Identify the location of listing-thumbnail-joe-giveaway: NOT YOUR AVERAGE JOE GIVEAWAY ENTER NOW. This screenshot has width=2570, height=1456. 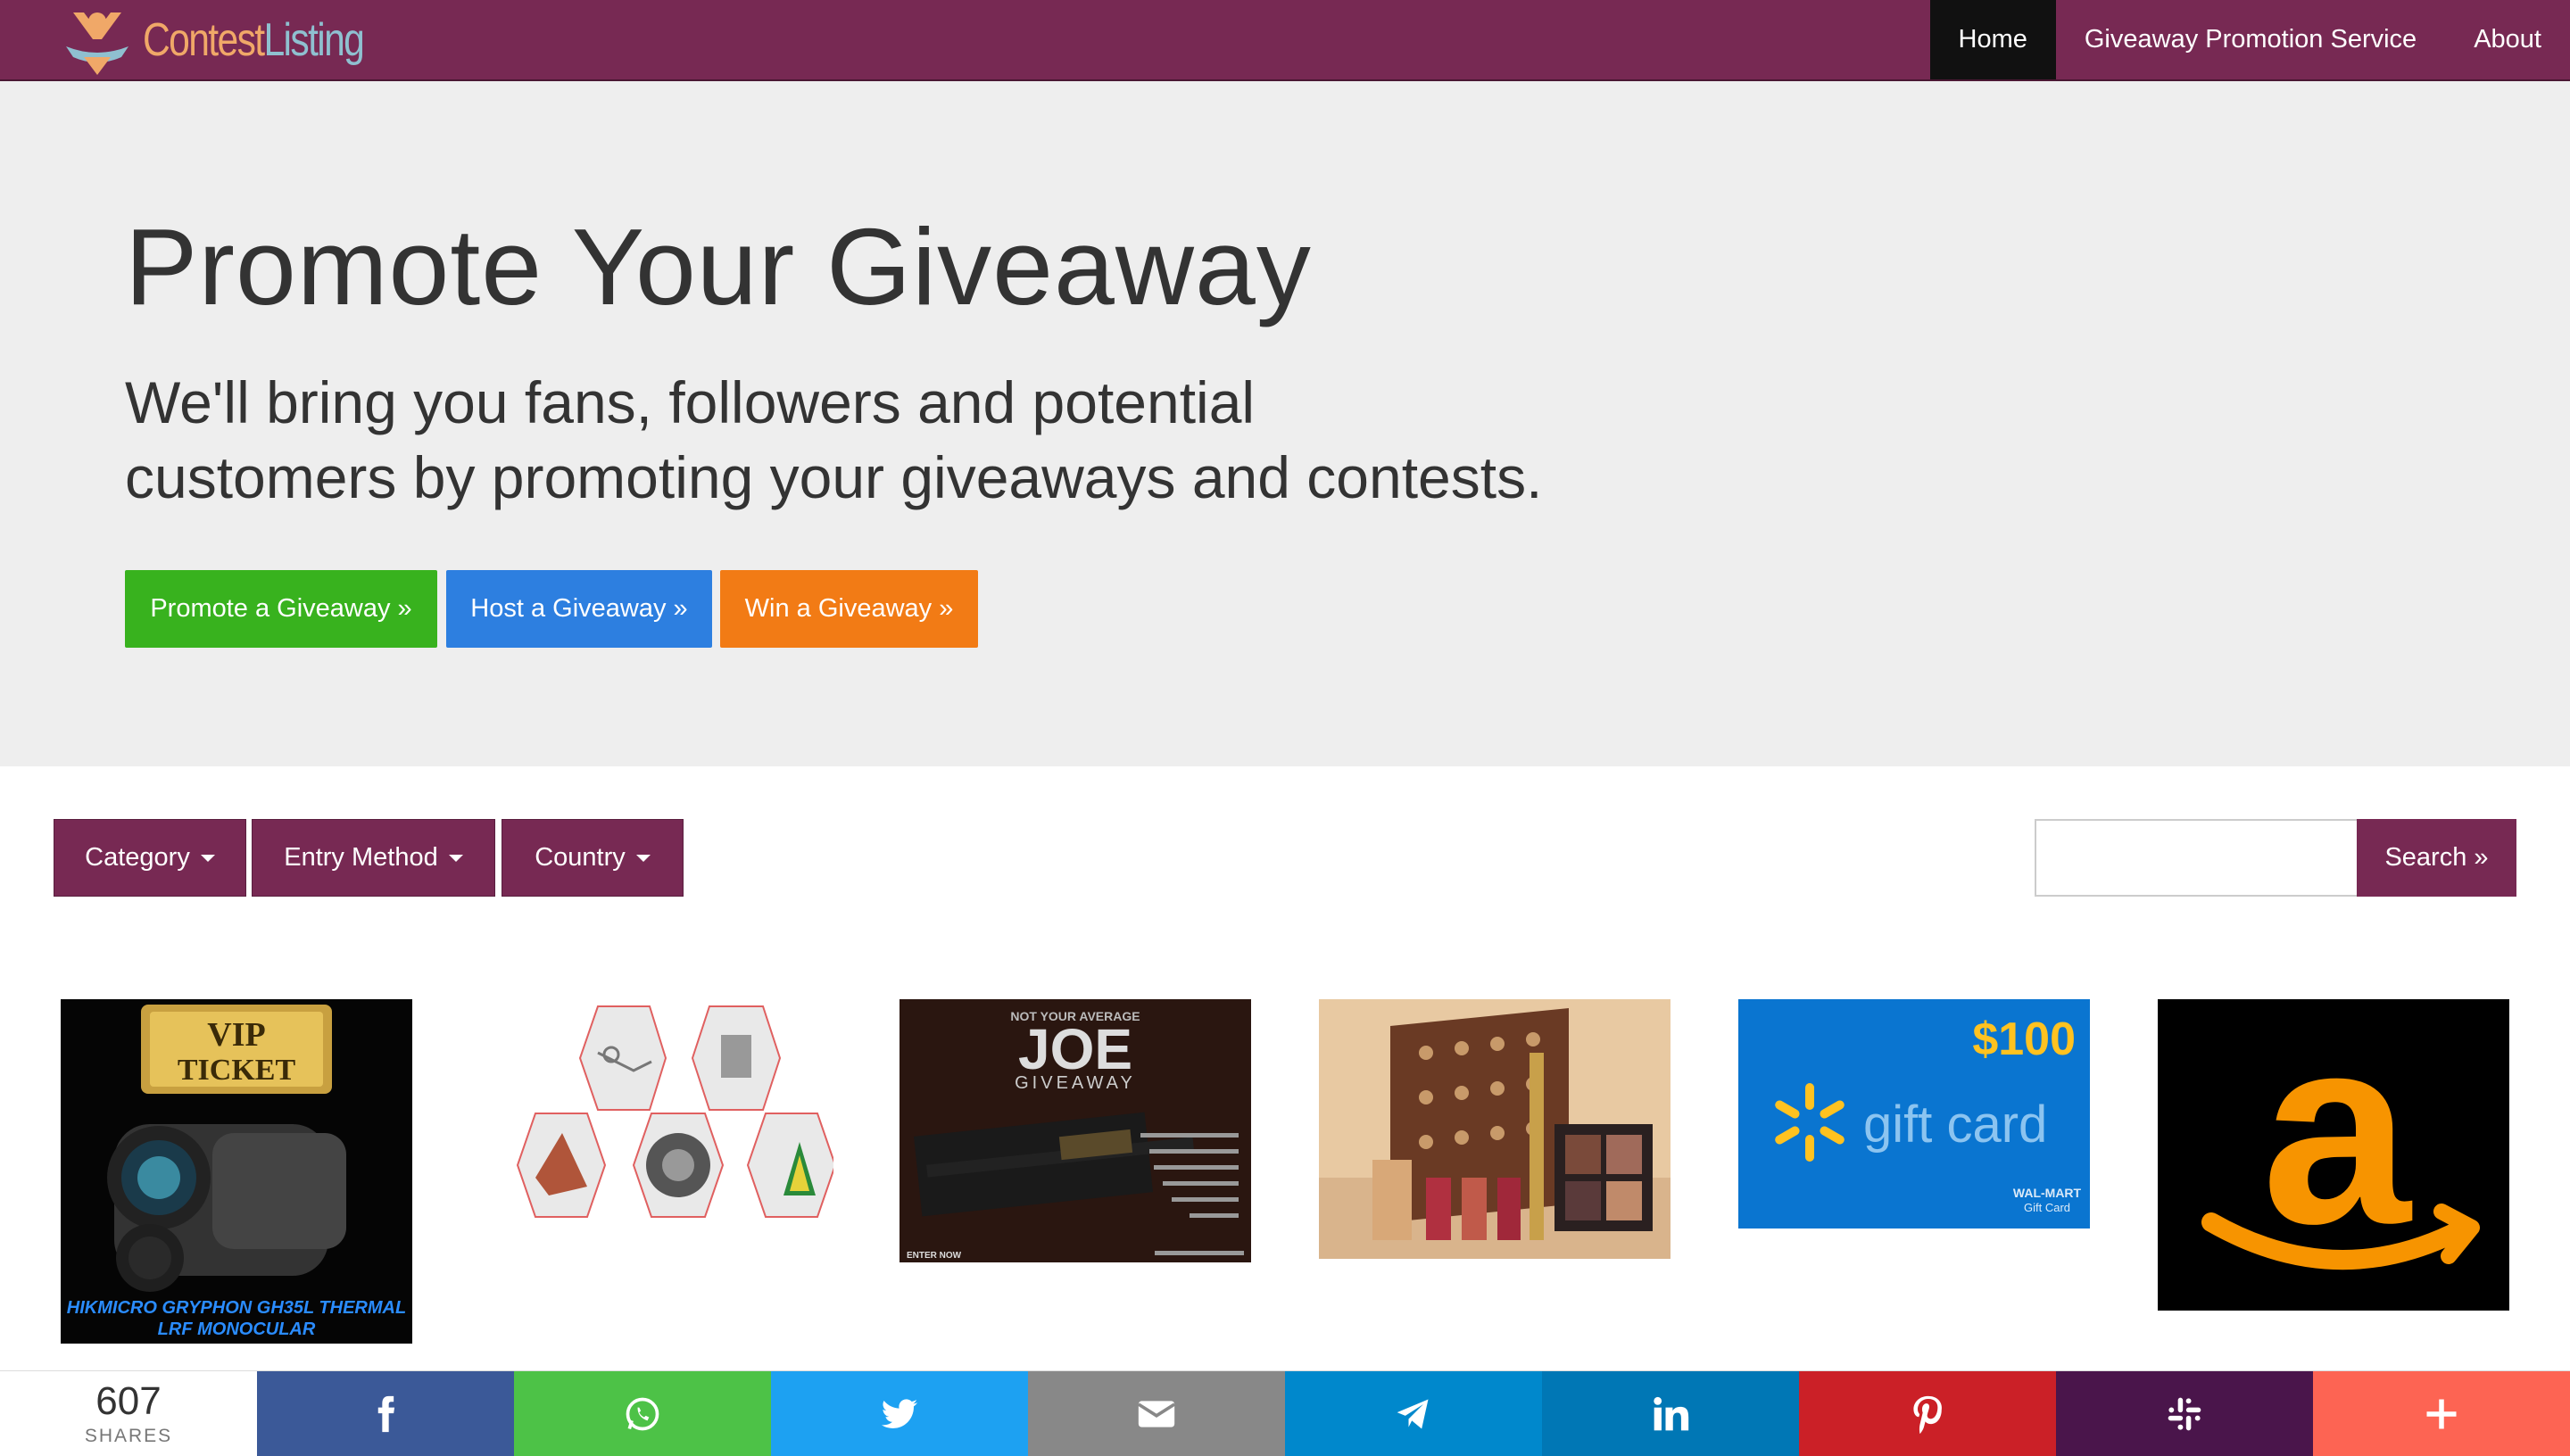
(1075, 1130).